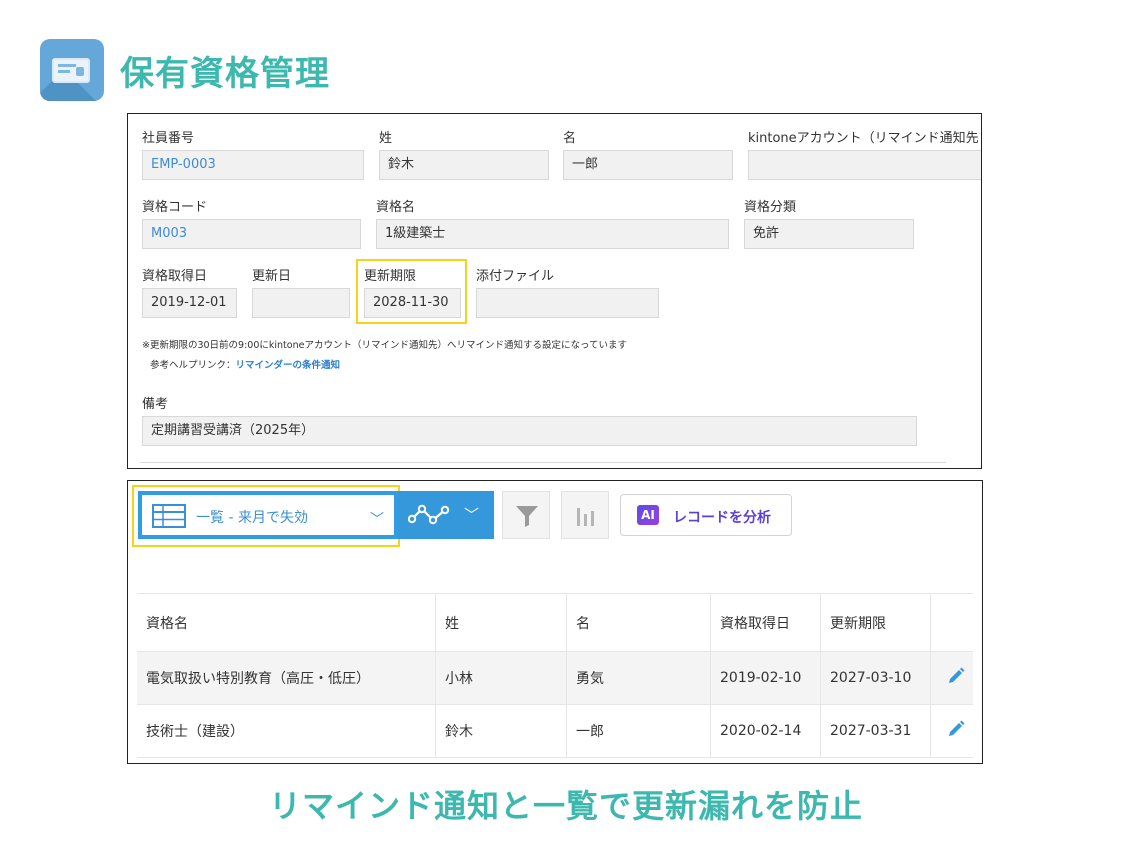 The height and width of the screenshot is (844, 1132). I want to click on app-title: 保有資格管理, so click(225, 74).